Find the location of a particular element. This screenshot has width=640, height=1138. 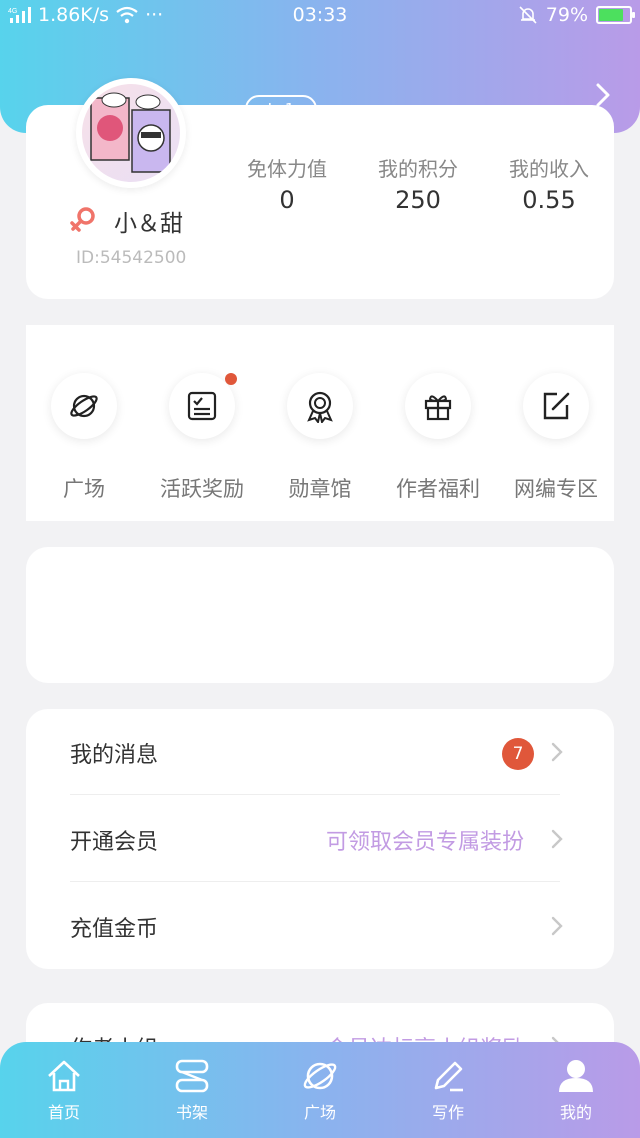

user-id: ID:54542500 is located at coordinates (131, 258).